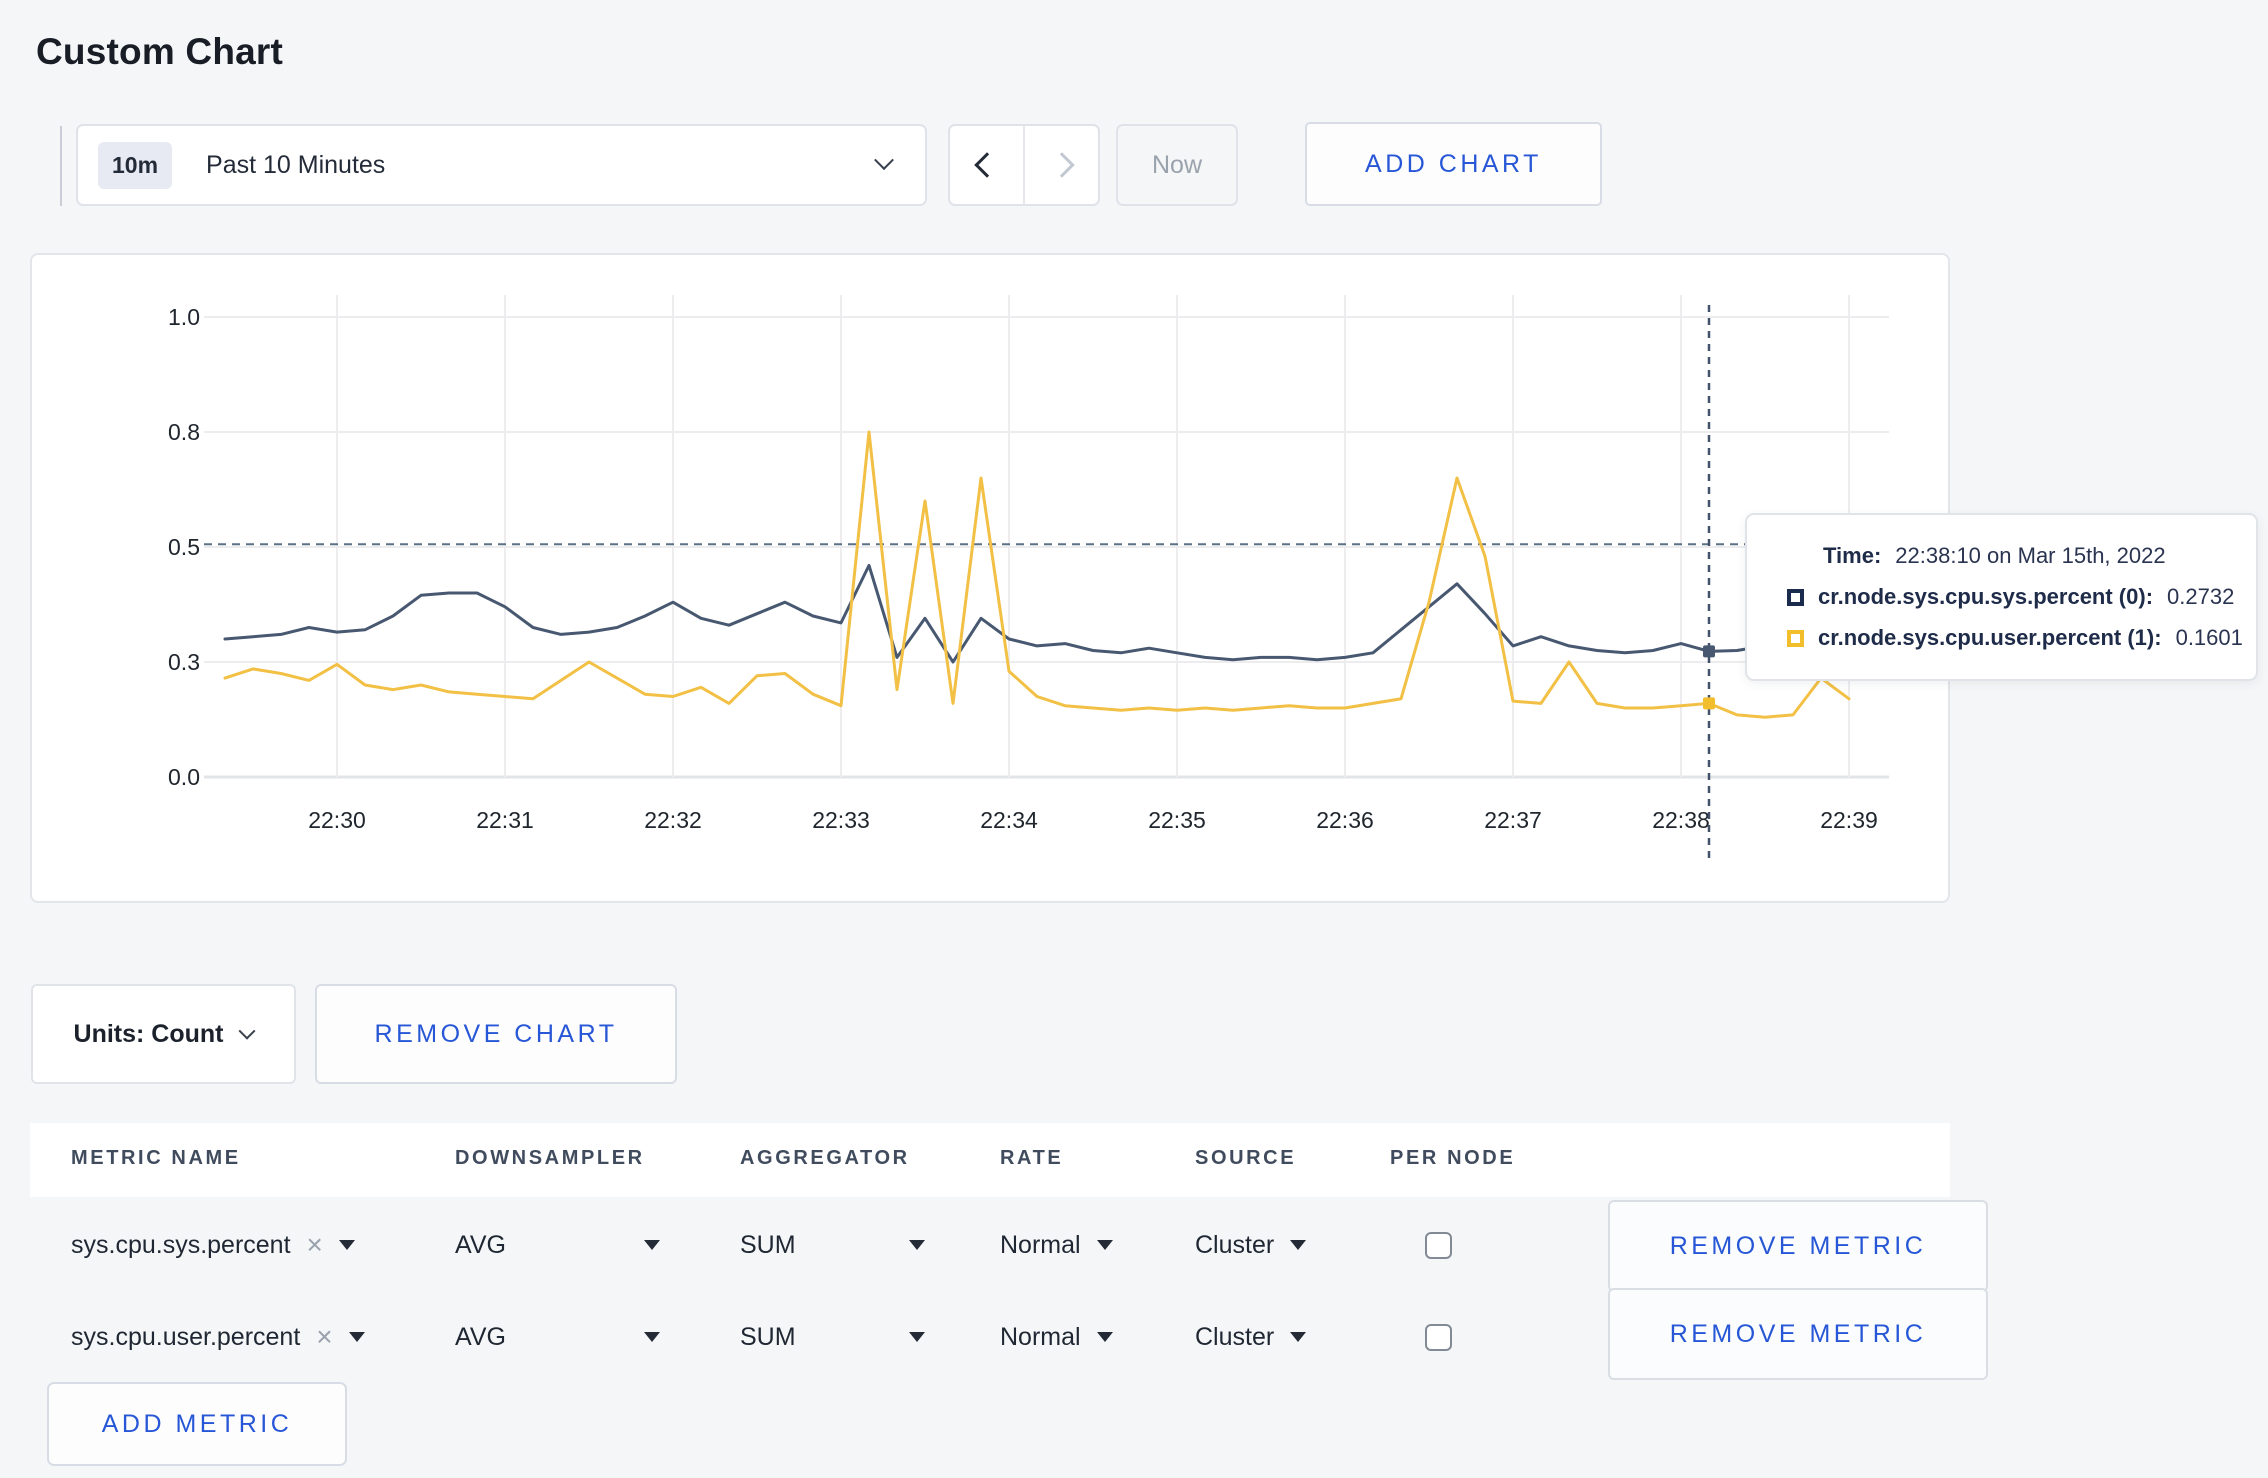 This screenshot has height=1478, width=2268. Describe the element at coordinates (841, 820) in the screenshot. I see `svg-text: 22:33` at that location.